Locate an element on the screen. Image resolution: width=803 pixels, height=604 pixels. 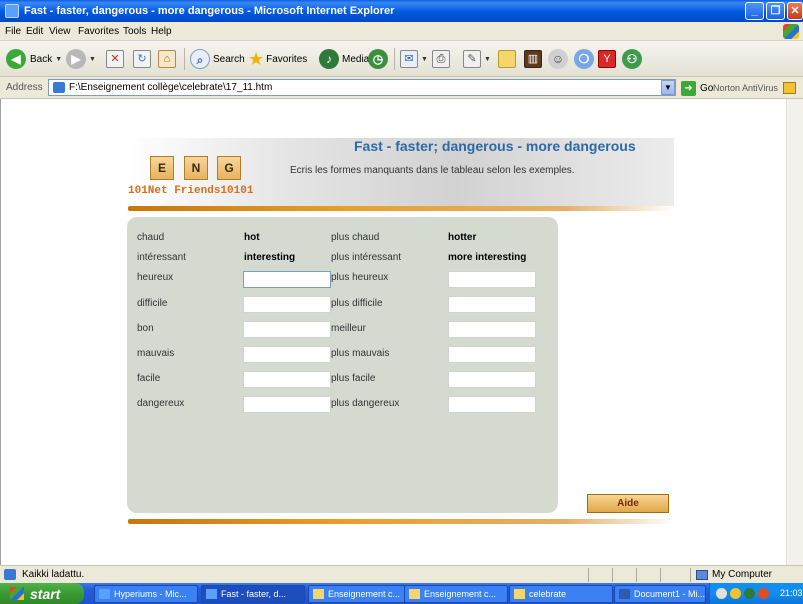
menu-tools: Tools is located at coordinates (134, 31).